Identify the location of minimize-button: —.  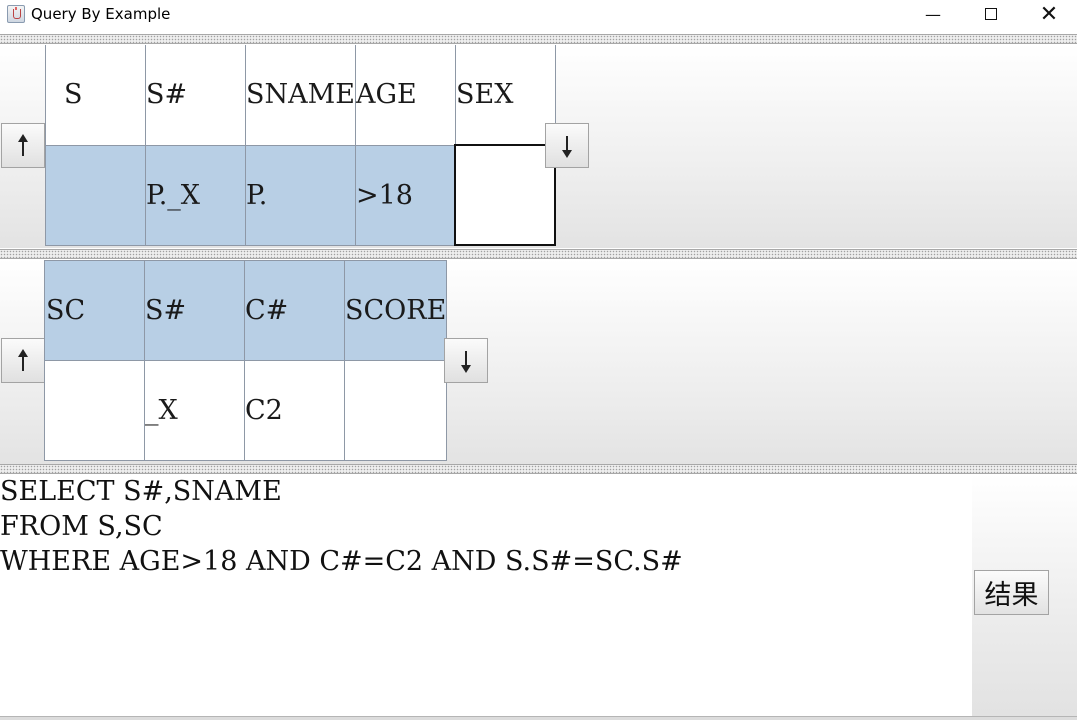
(933, 14).